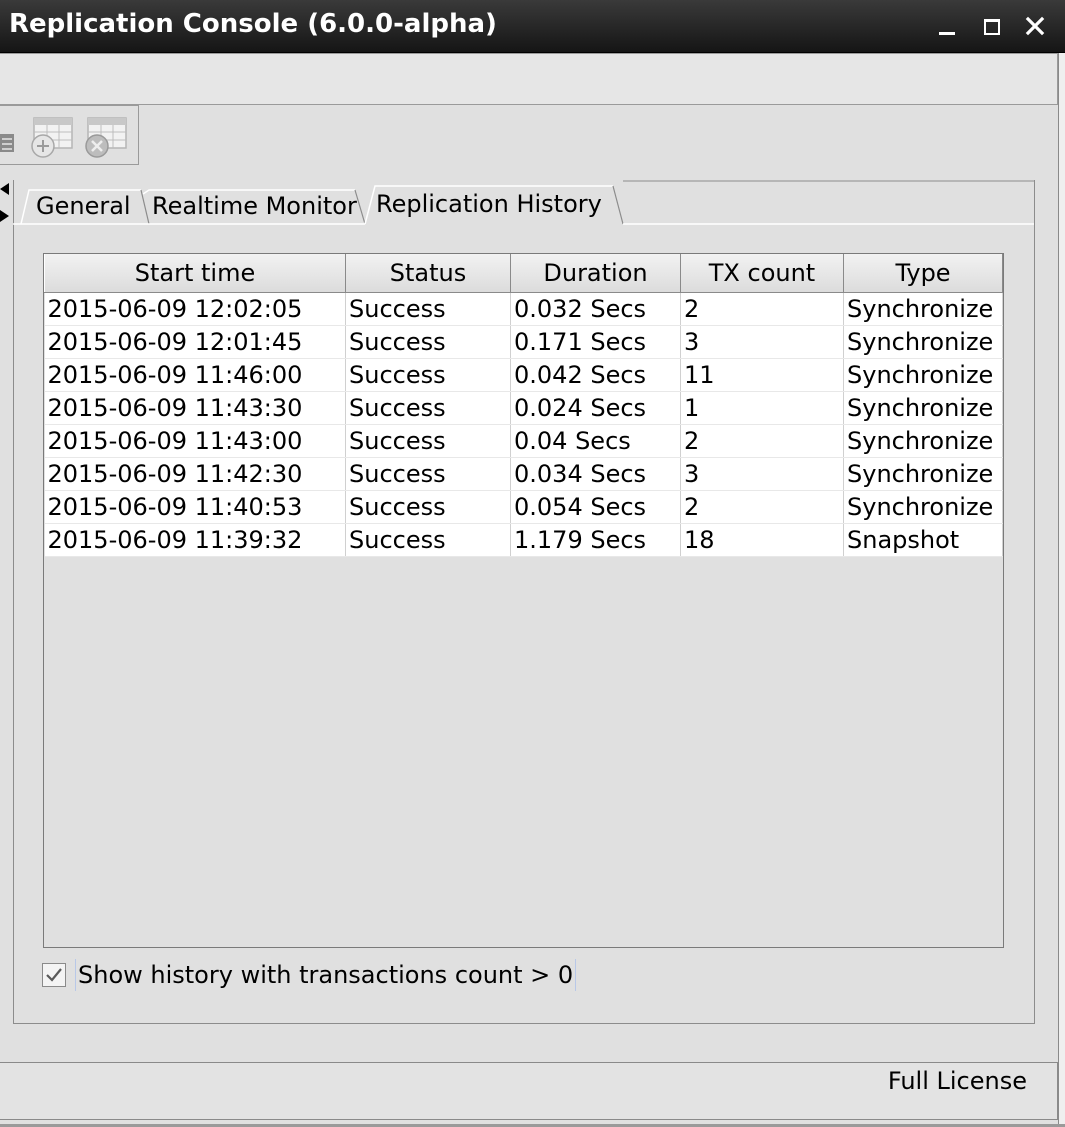 The height and width of the screenshot is (1127, 1065). Describe the element at coordinates (762, 375) in the screenshot. I see `cell-tx-count: 11` at that location.